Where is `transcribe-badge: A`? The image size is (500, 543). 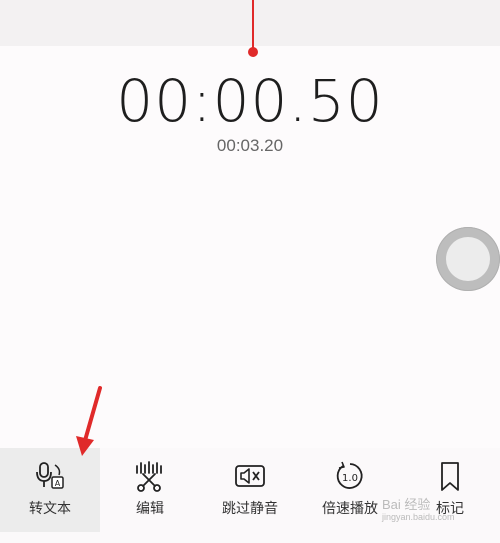
transcribe-badge: A is located at coordinates (58, 483).